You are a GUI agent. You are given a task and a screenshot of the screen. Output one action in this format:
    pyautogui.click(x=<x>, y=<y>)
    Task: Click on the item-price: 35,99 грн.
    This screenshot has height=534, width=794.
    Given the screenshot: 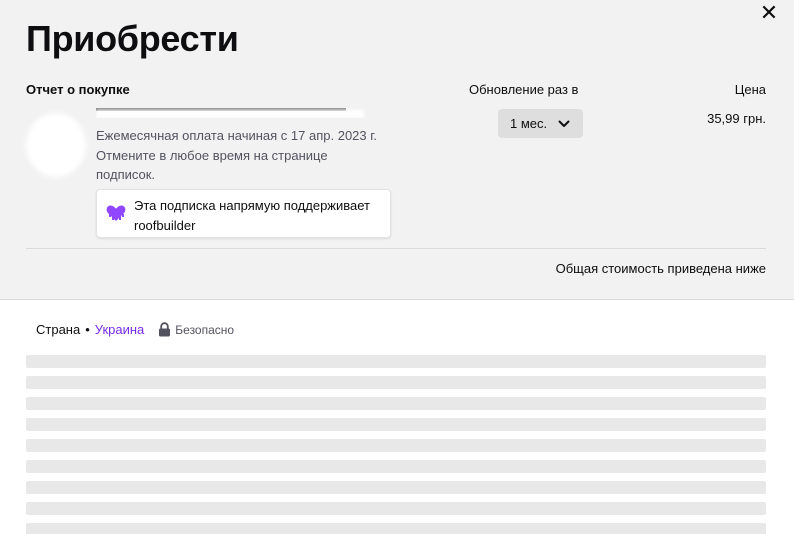 What is the action you would take?
    pyautogui.click(x=736, y=118)
    